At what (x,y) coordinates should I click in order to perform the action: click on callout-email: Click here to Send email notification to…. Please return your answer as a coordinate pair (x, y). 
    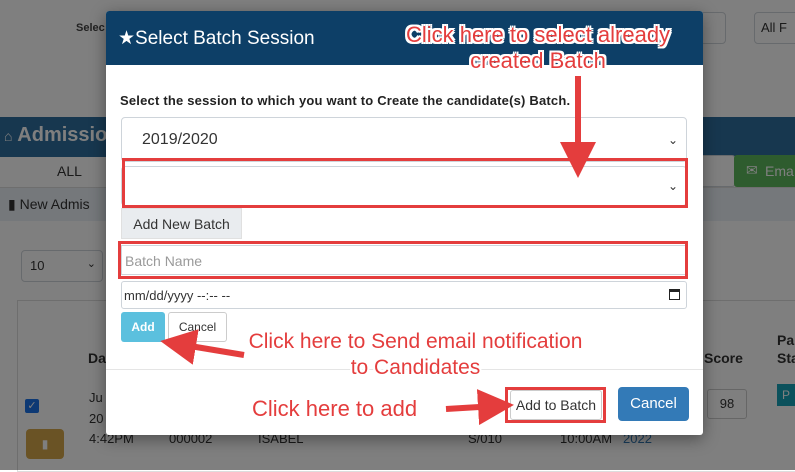
    Looking at the image, I should click on (415, 355).